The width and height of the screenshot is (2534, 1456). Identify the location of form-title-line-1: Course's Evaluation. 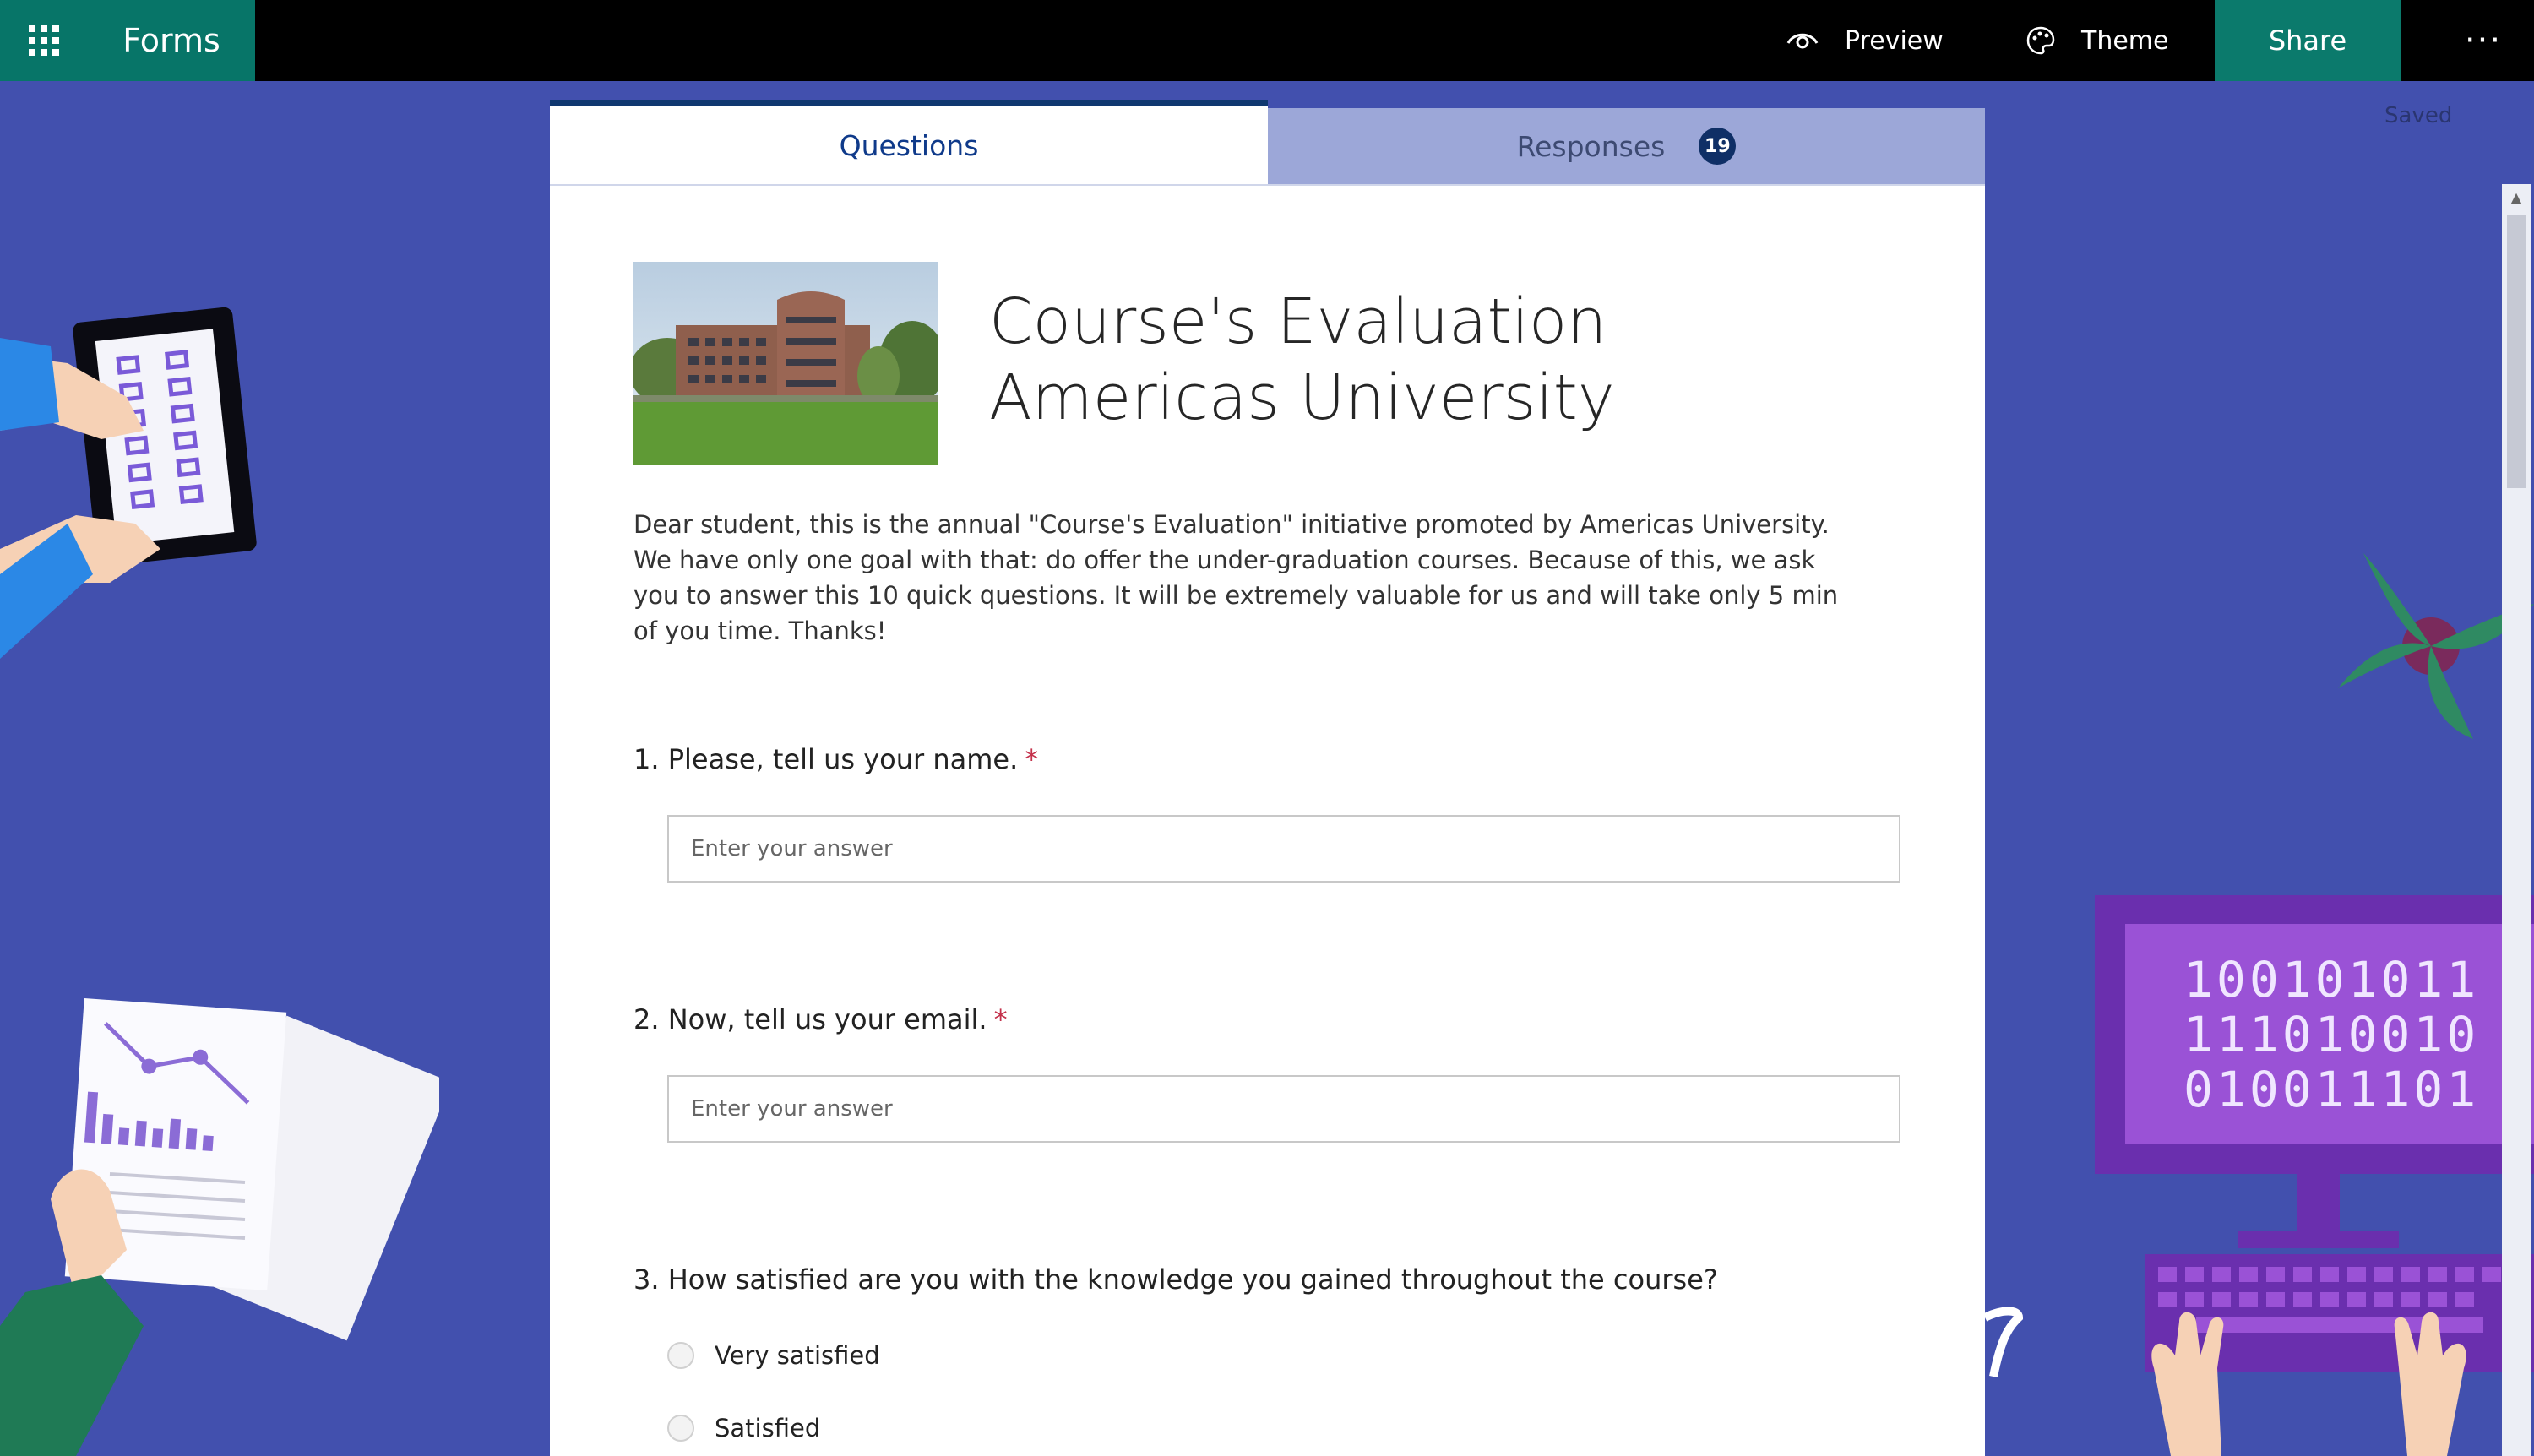
(1298, 321).